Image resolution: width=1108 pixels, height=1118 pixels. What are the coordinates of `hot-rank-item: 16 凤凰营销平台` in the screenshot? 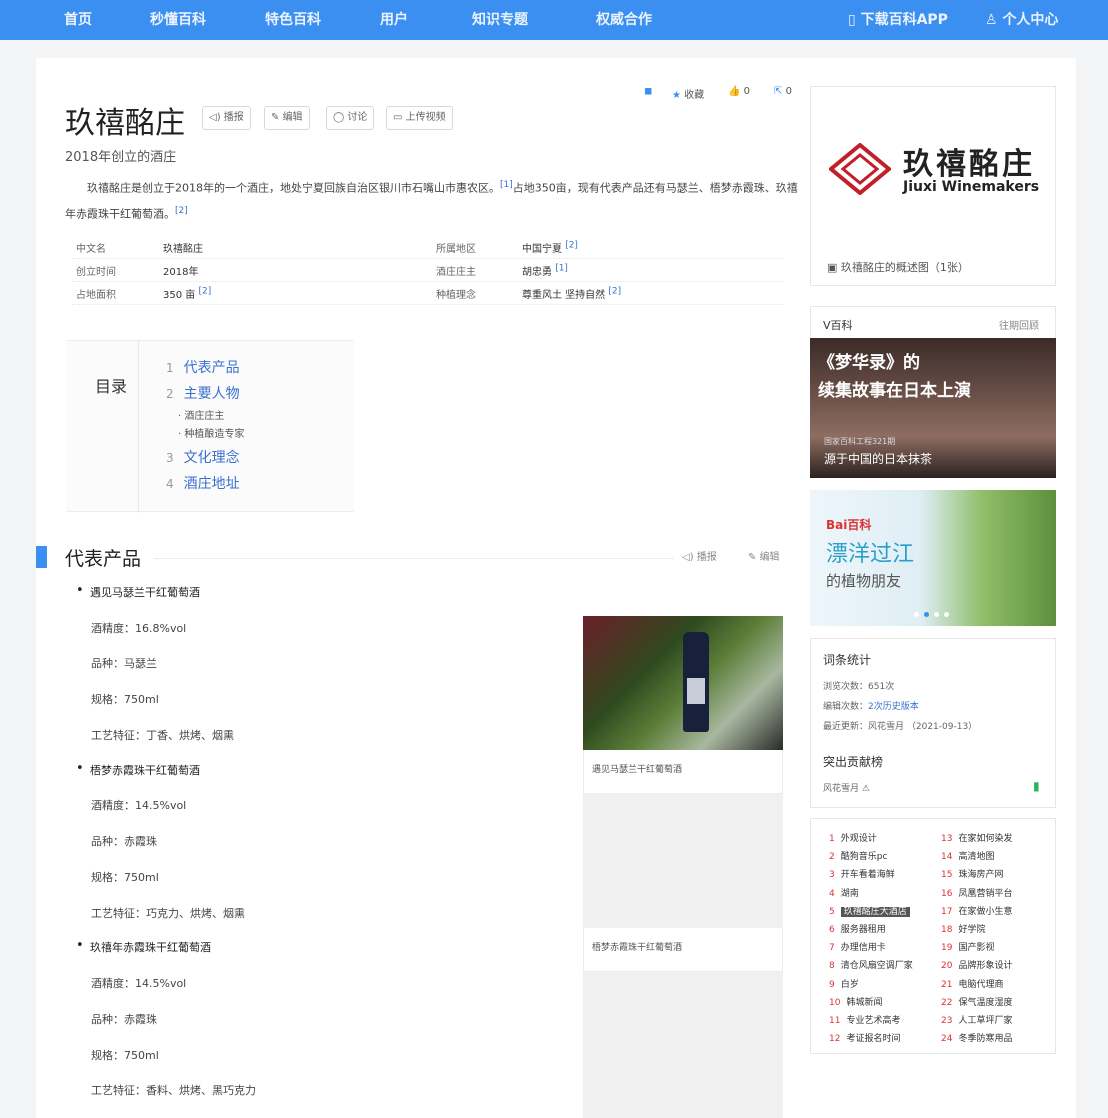 It's located at (976, 892).